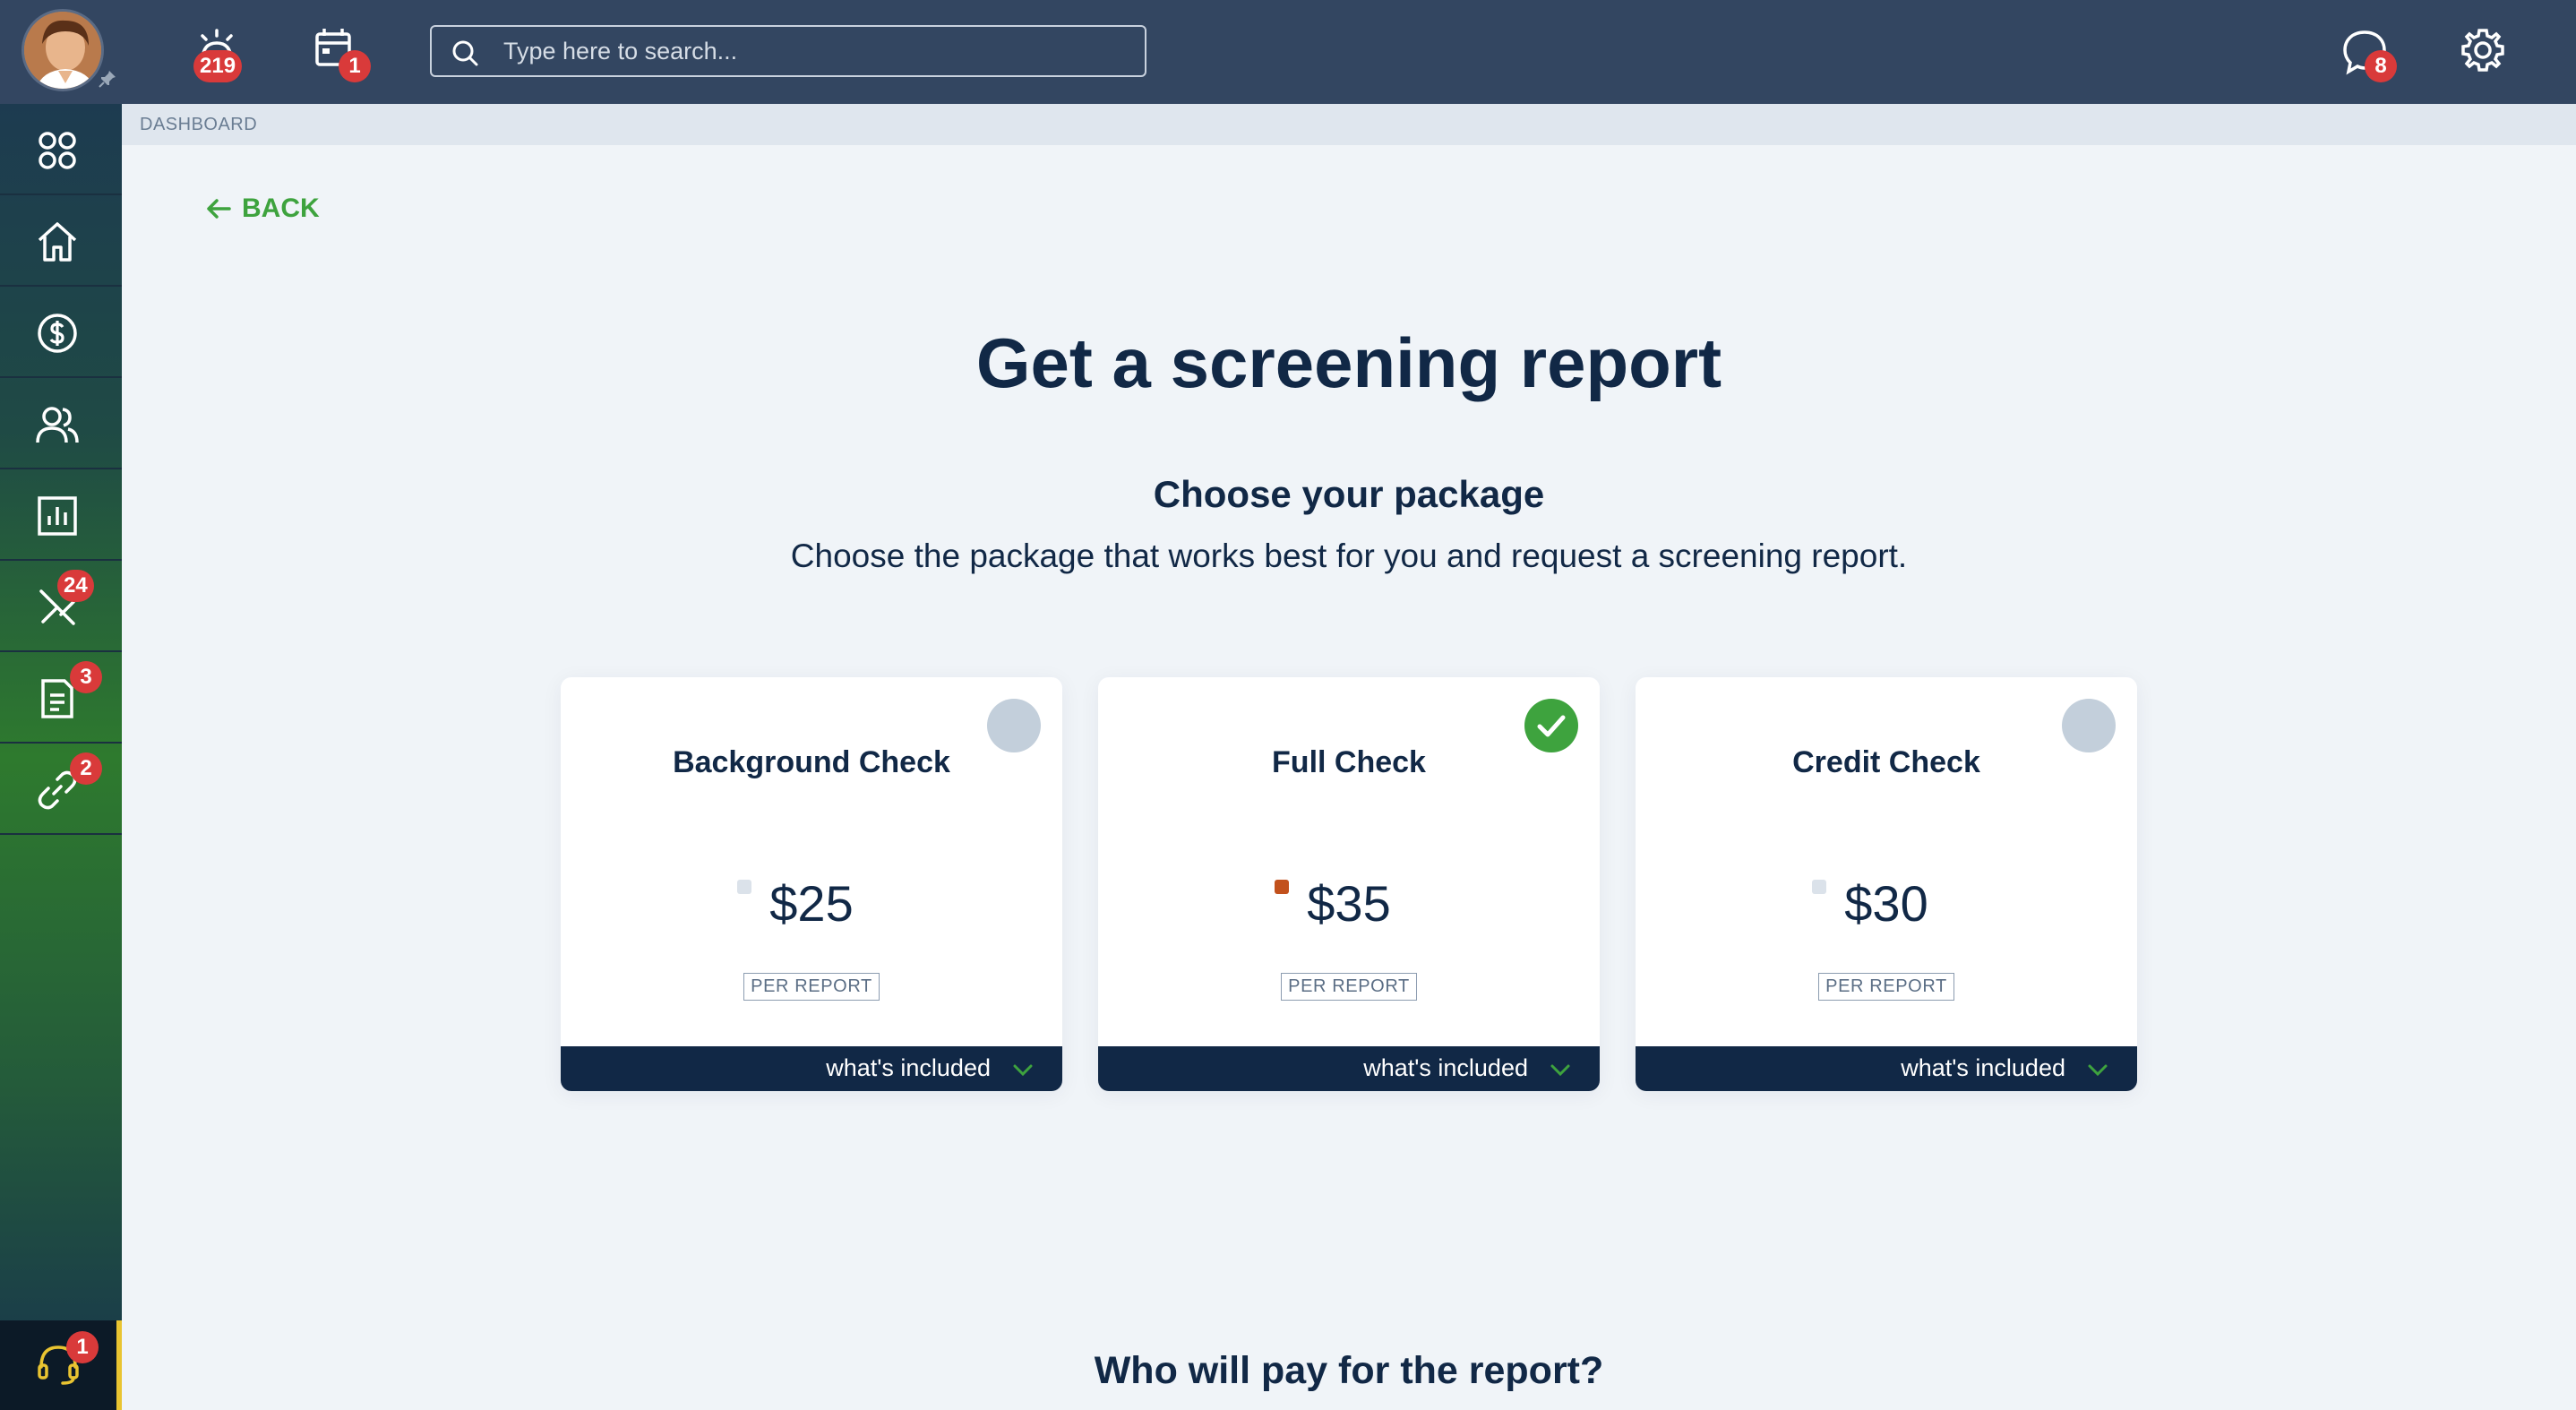  What do you see at coordinates (2483, 50) in the screenshot?
I see `settings-gear-icon` at bounding box center [2483, 50].